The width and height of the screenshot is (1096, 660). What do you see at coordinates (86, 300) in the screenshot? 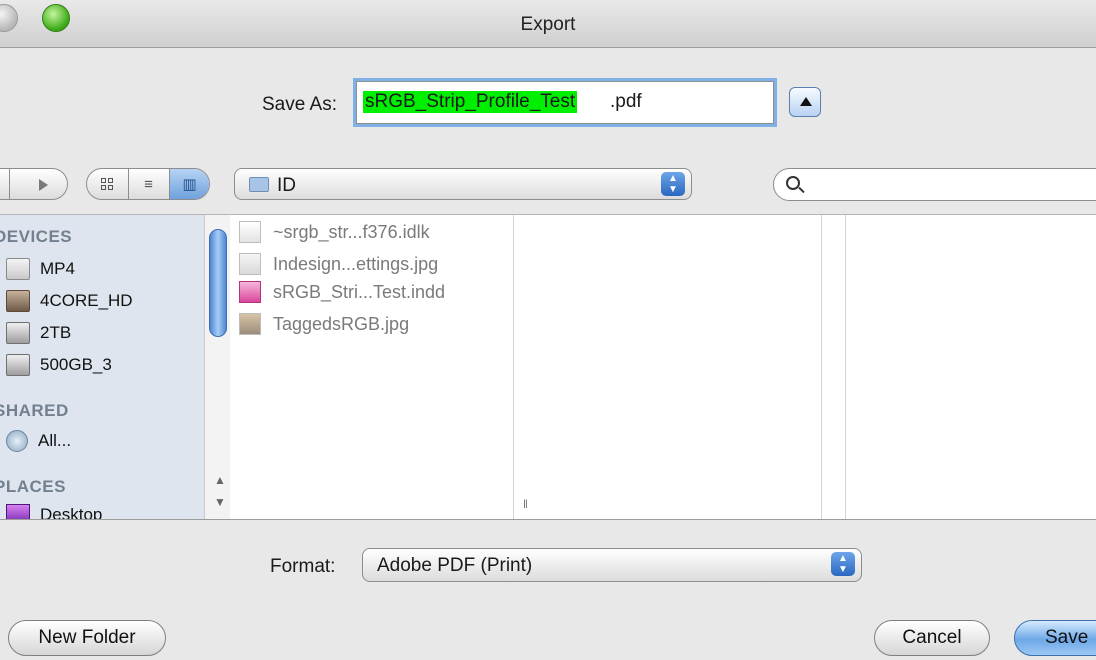
I see `sidebar-item-label: 4CORE_HD` at bounding box center [86, 300].